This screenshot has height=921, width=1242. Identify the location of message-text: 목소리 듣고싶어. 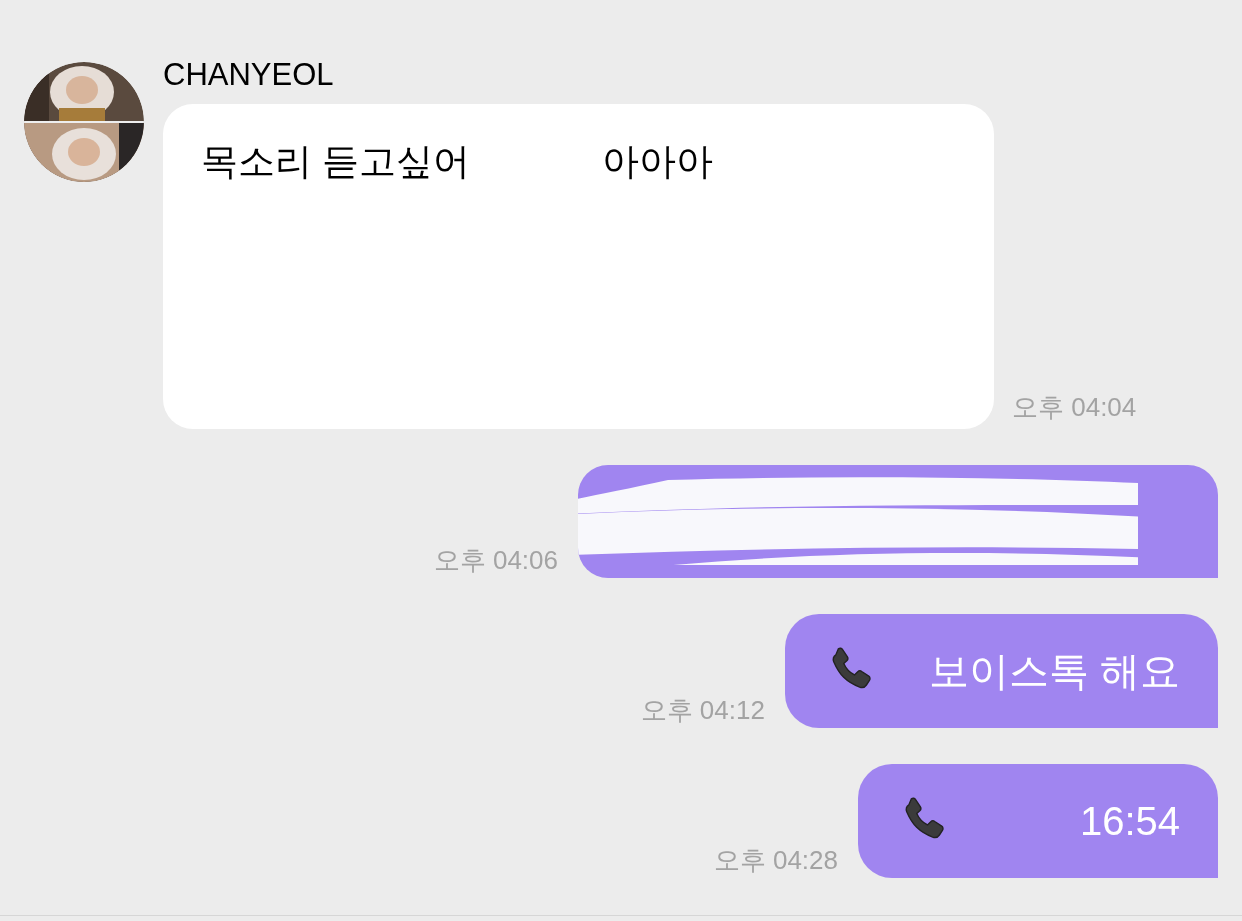
(336, 162).